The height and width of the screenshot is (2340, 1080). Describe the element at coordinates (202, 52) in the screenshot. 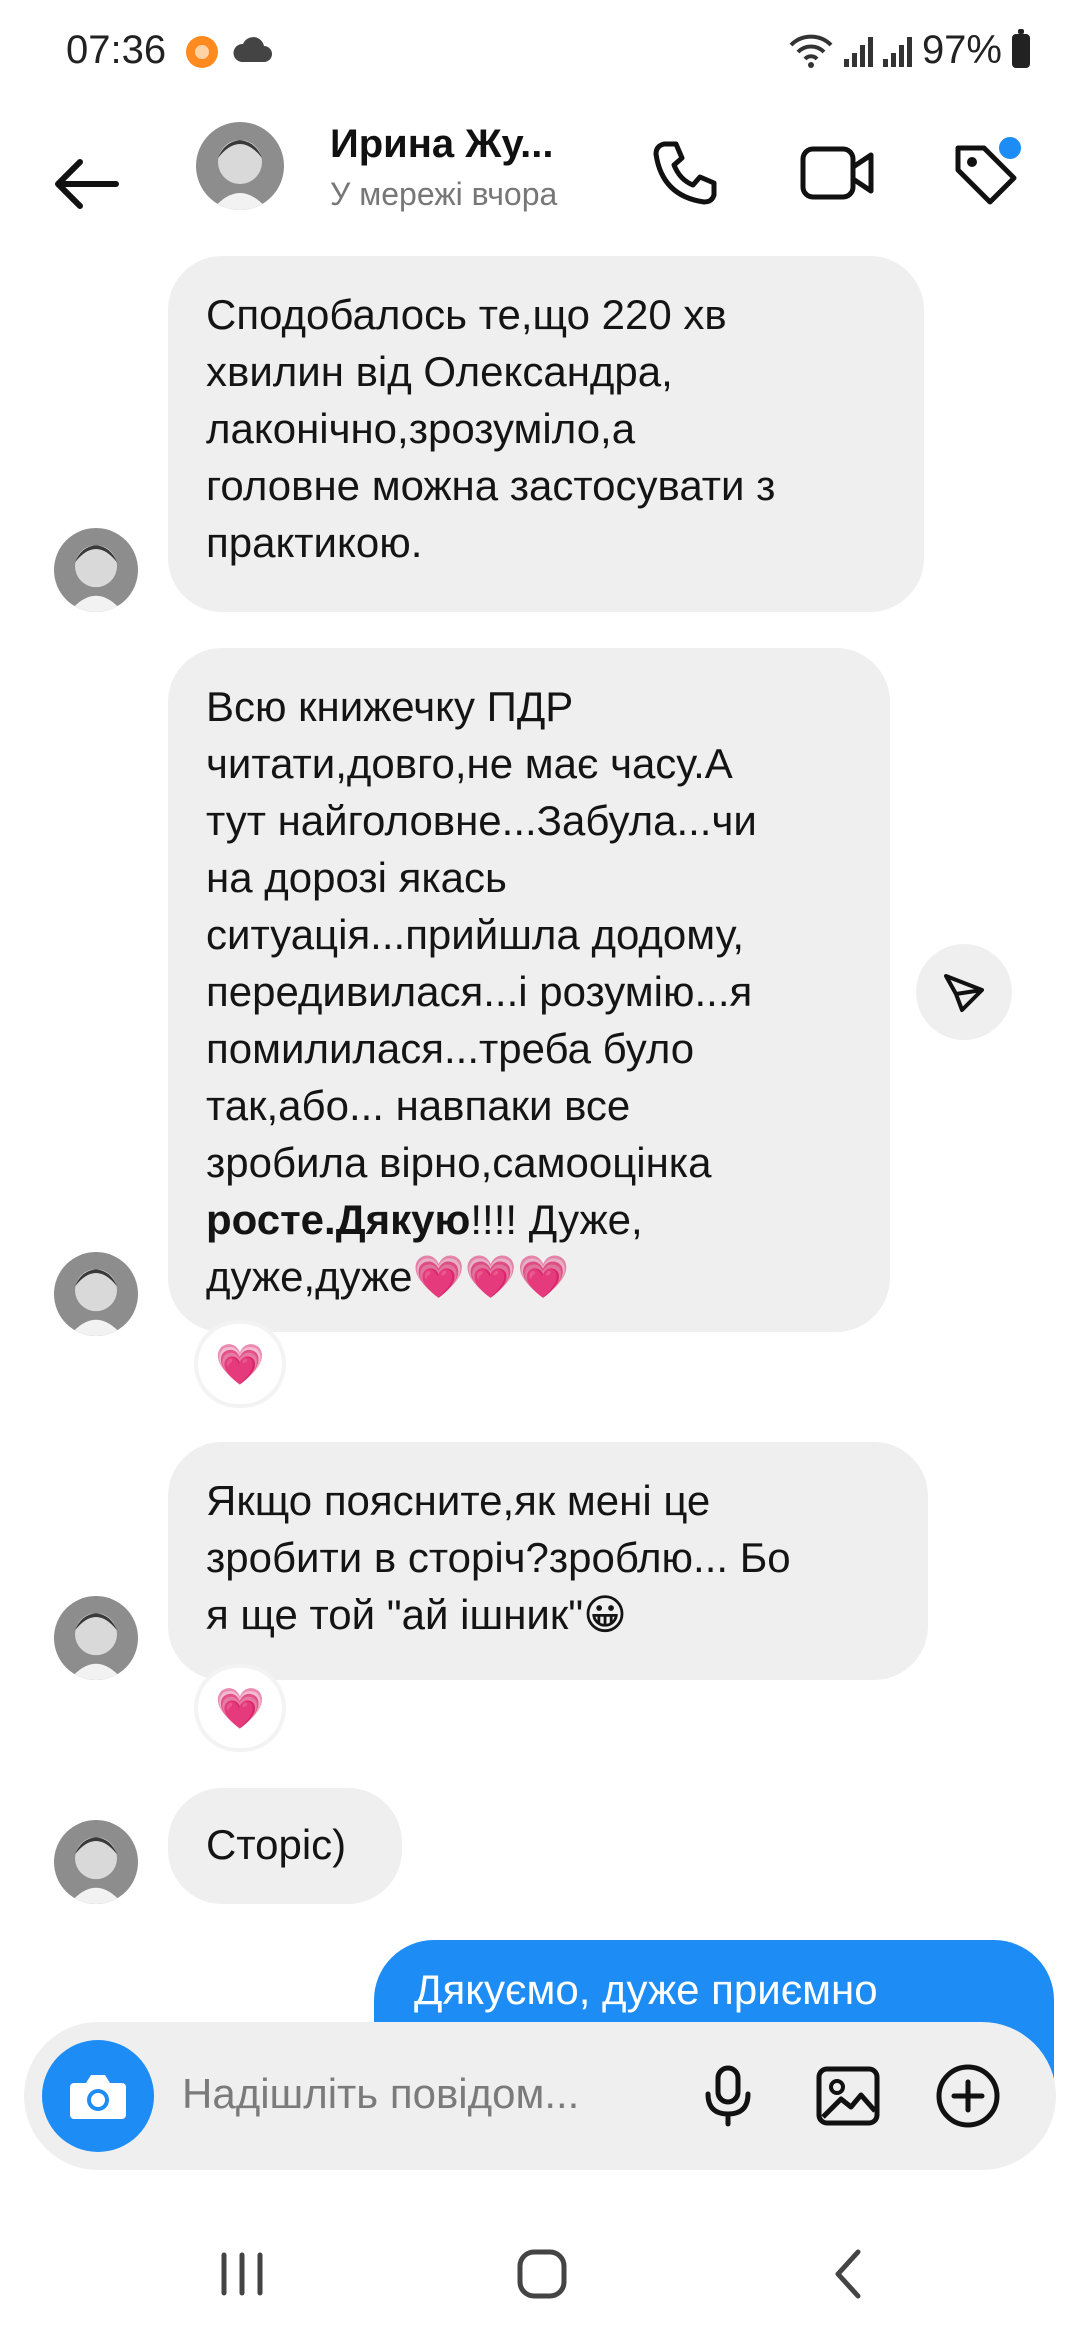

I see `notification-app-icon` at that location.